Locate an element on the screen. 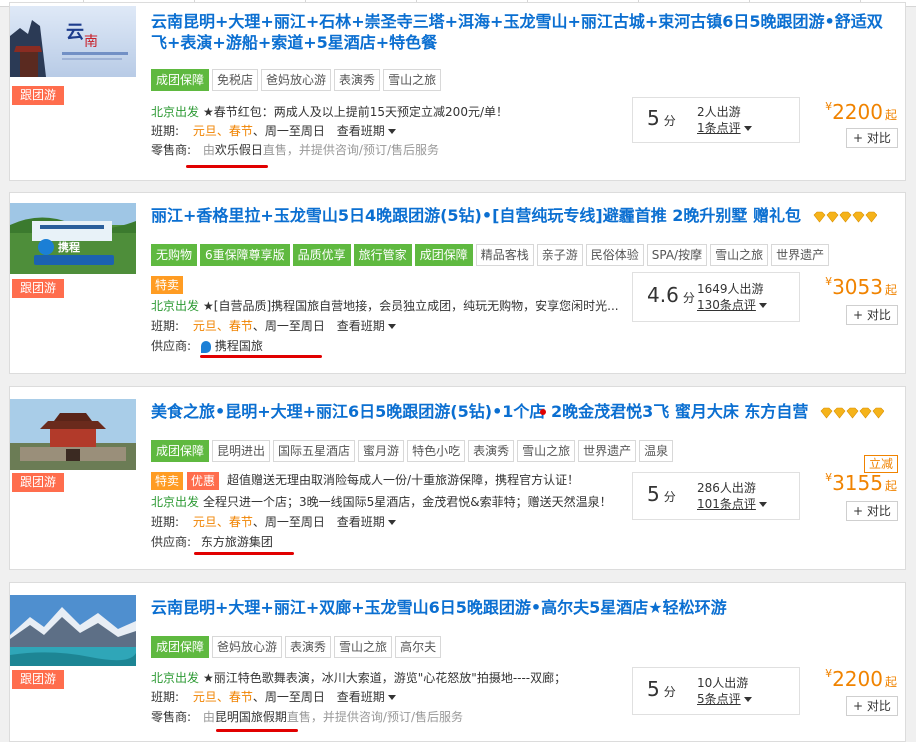 Image resolution: width=916 pixels, height=742 pixels. seller-line: 零售商: 由欢乐假日直售，并提供咨询/预订/售后服务 is located at coordinates (295, 150).